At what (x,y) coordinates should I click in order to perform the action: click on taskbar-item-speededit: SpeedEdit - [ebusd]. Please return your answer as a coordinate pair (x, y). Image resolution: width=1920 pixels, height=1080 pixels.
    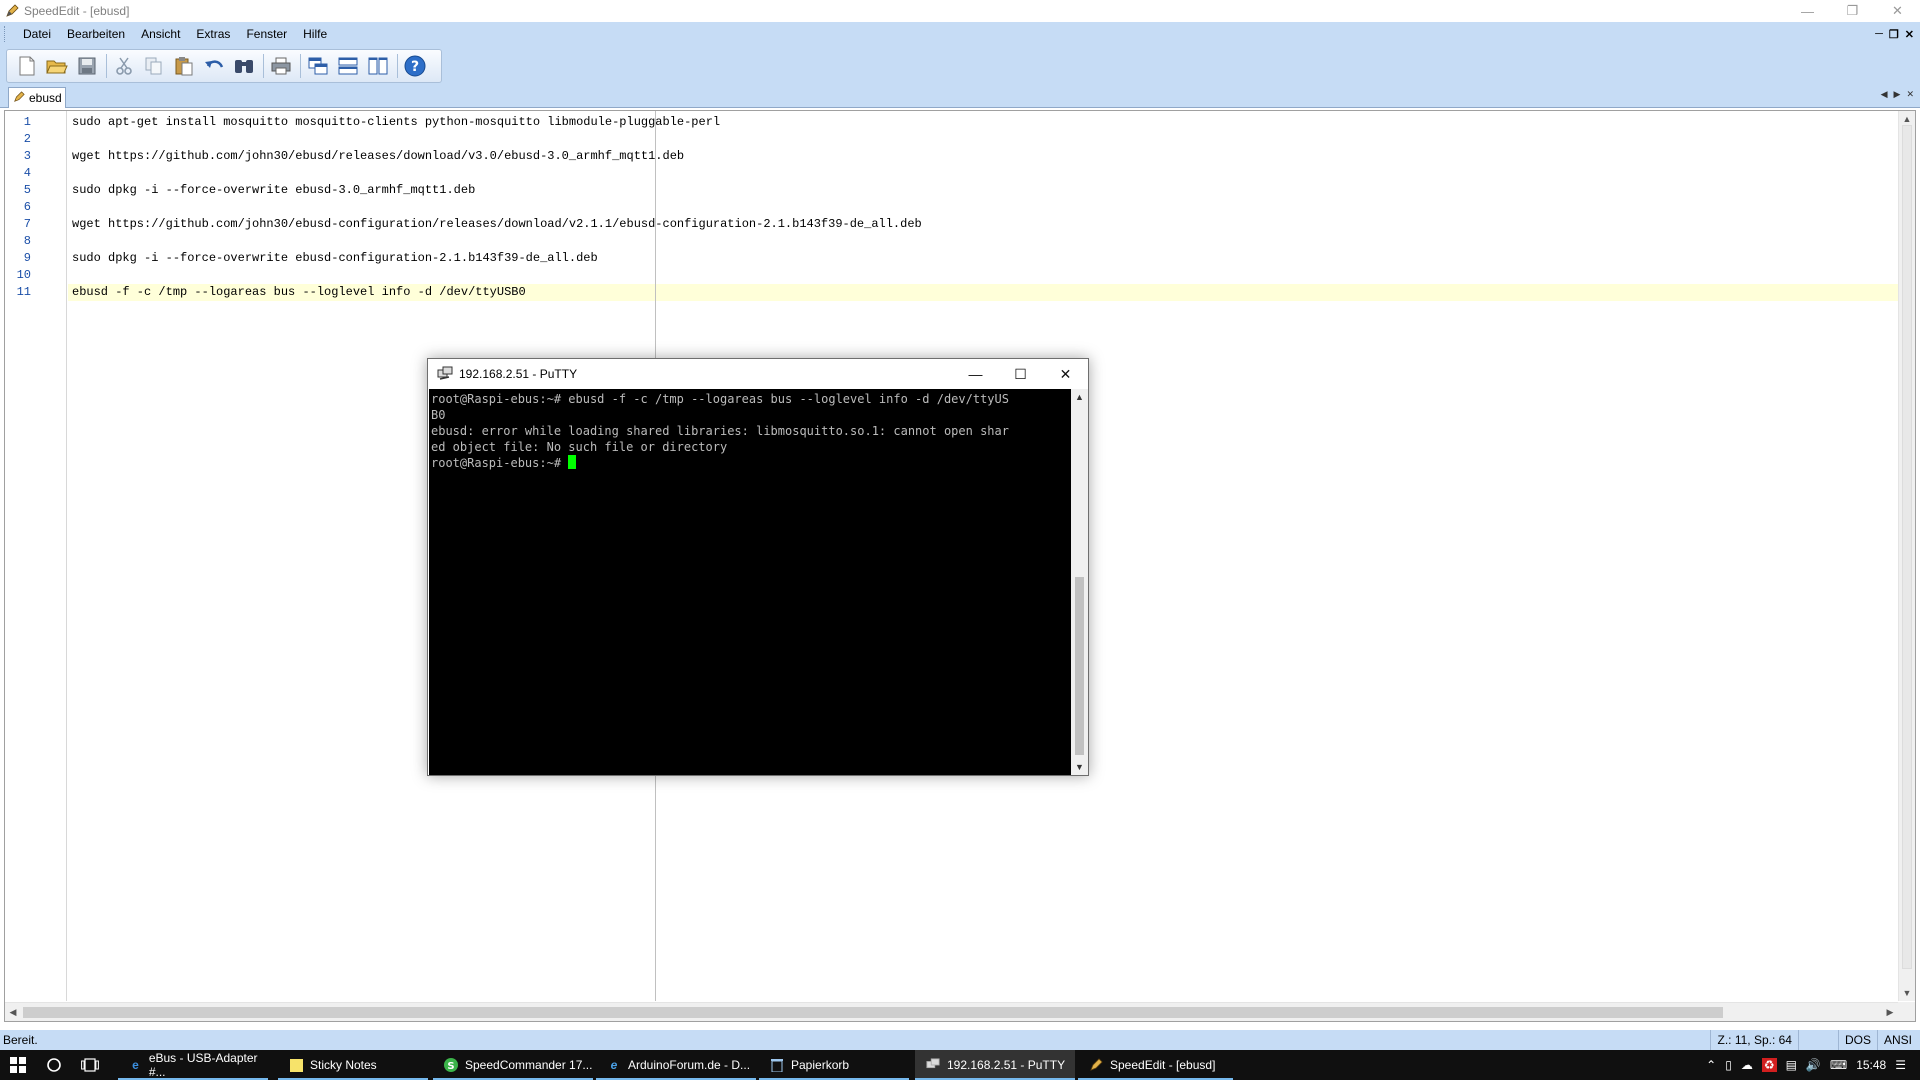
    Looking at the image, I should click on (1155, 1065).